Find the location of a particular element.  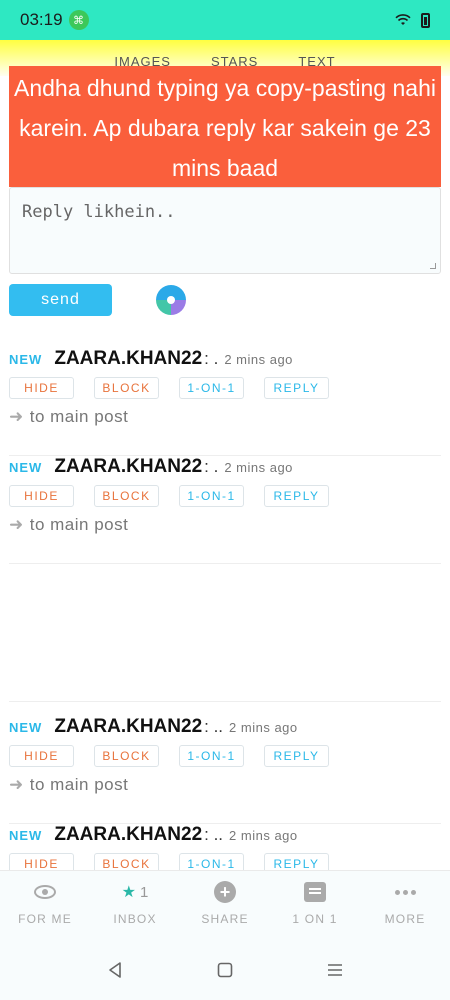

wifi-icon is located at coordinates (403, 19).